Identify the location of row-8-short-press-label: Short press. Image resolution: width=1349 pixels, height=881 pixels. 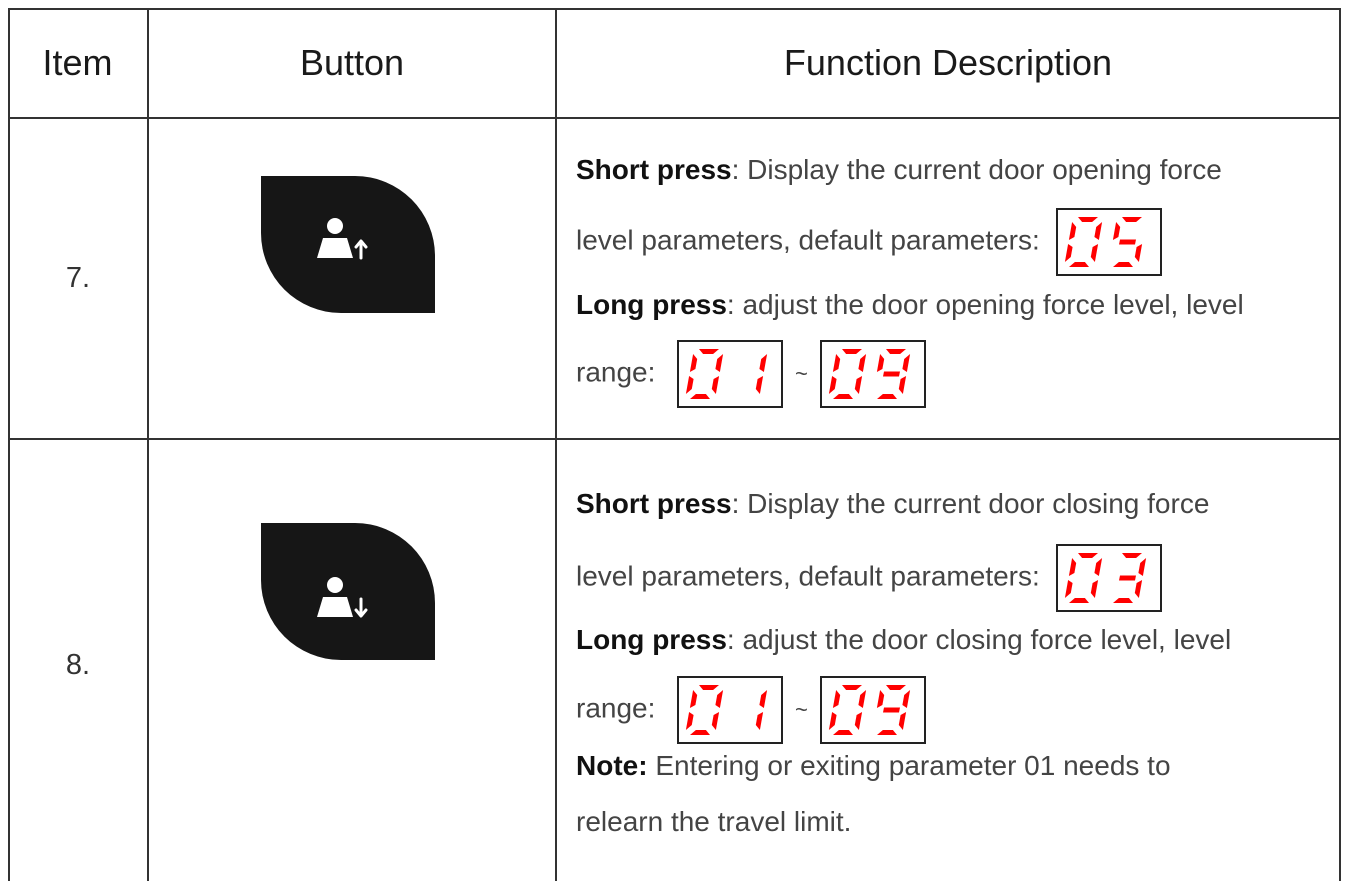
(654, 503).